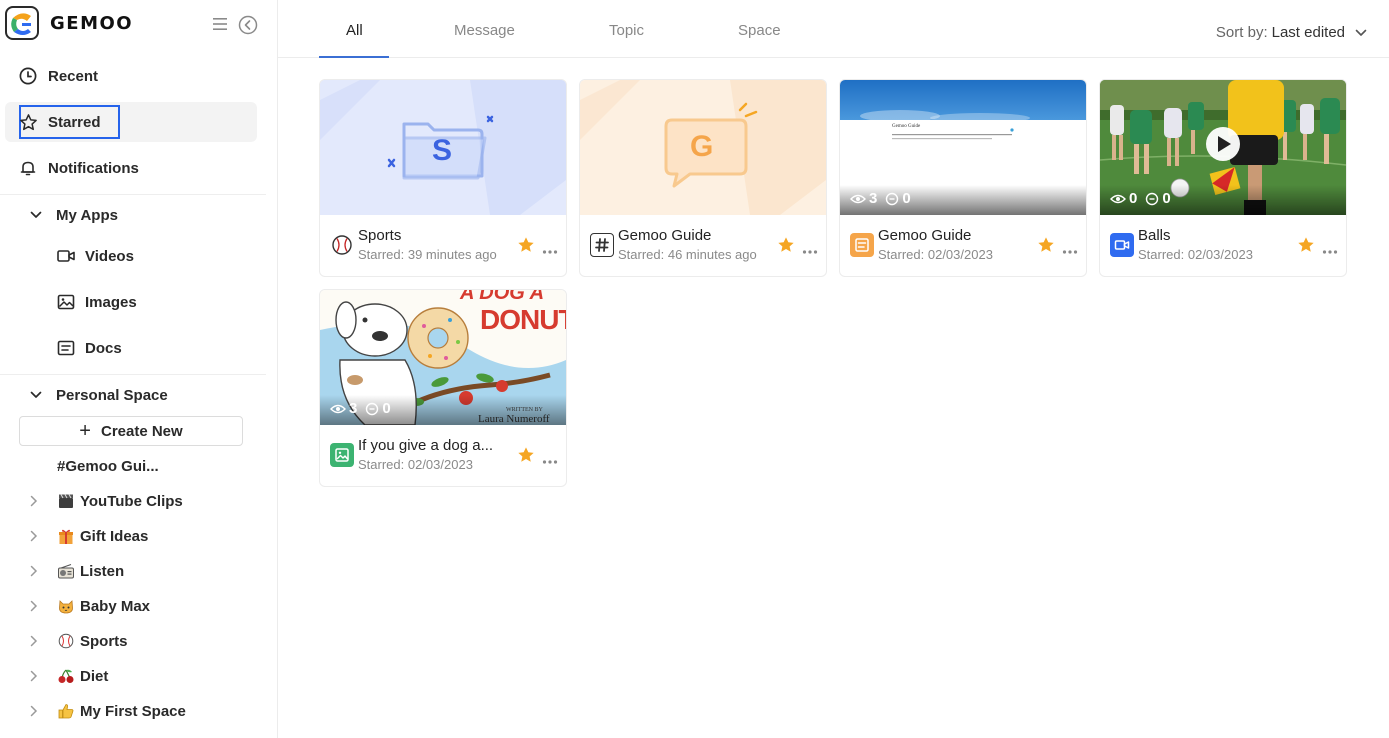 The width and height of the screenshot is (1389, 738). I want to click on space-item-my-first-space: My First Space, so click(106, 711).